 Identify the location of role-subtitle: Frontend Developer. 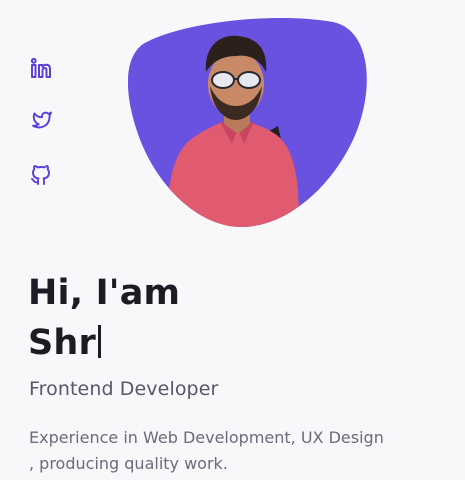
(124, 389).